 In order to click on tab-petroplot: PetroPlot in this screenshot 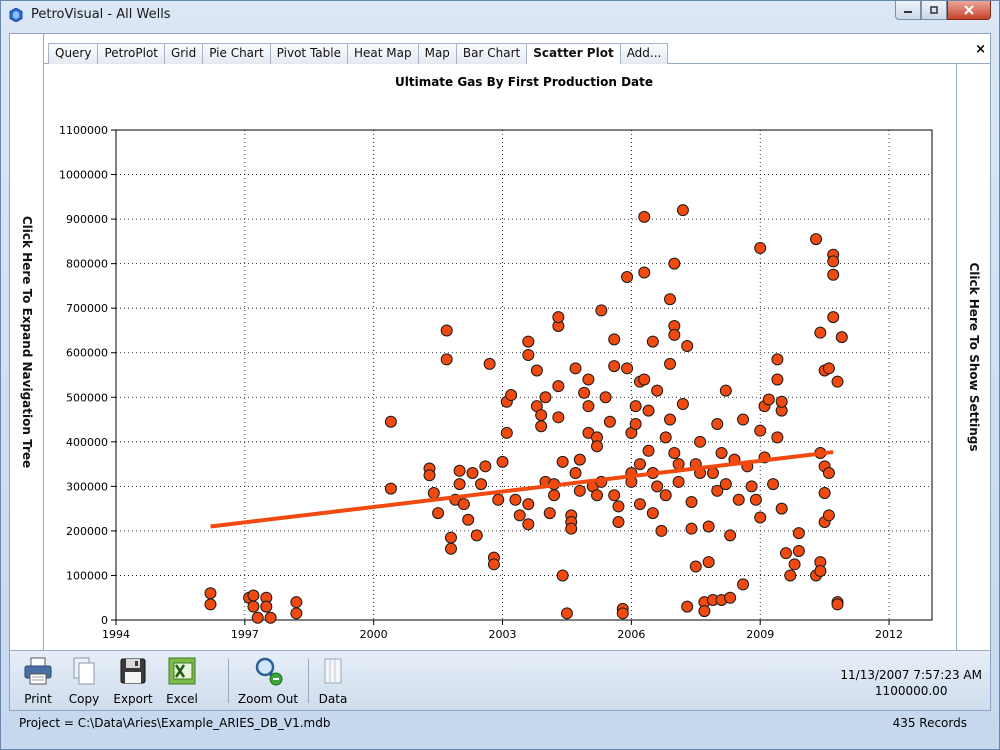, I will do `click(131, 53)`.